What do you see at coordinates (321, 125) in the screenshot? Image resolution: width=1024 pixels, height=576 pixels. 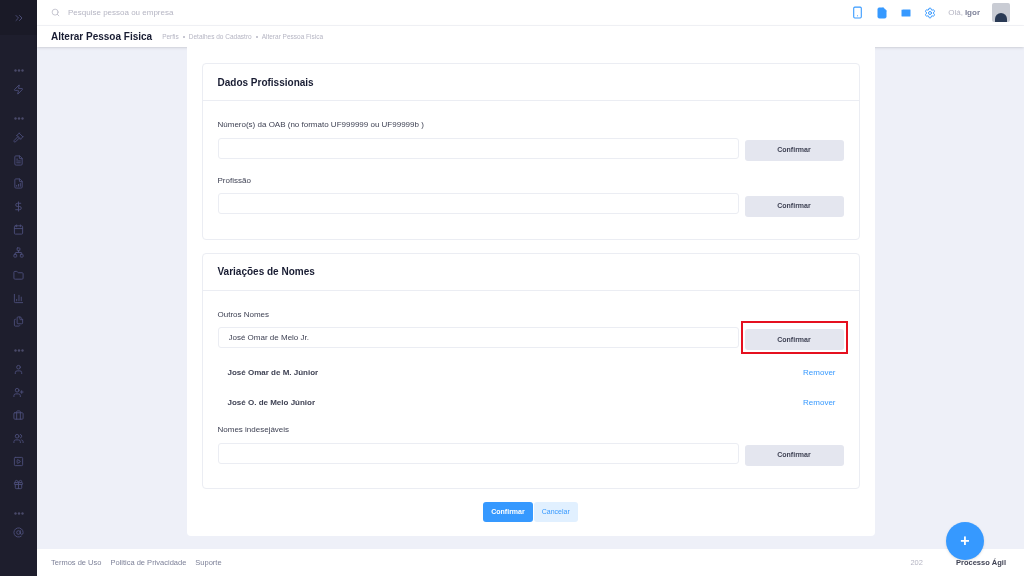 I see `field-label: Número(s) da OAB (no formato UF999999 ou UF99999b )` at bounding box center [321, 125].